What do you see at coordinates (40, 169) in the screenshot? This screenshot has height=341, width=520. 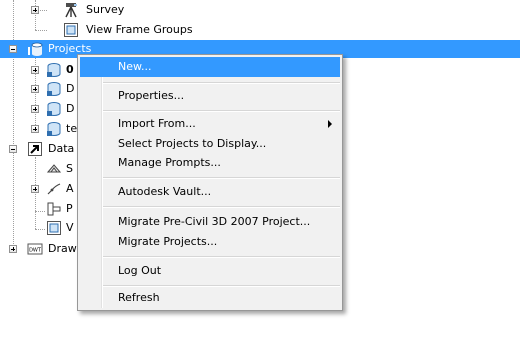 I see `tree-item-data-shortcut: S` at bounding box center [40, 169].